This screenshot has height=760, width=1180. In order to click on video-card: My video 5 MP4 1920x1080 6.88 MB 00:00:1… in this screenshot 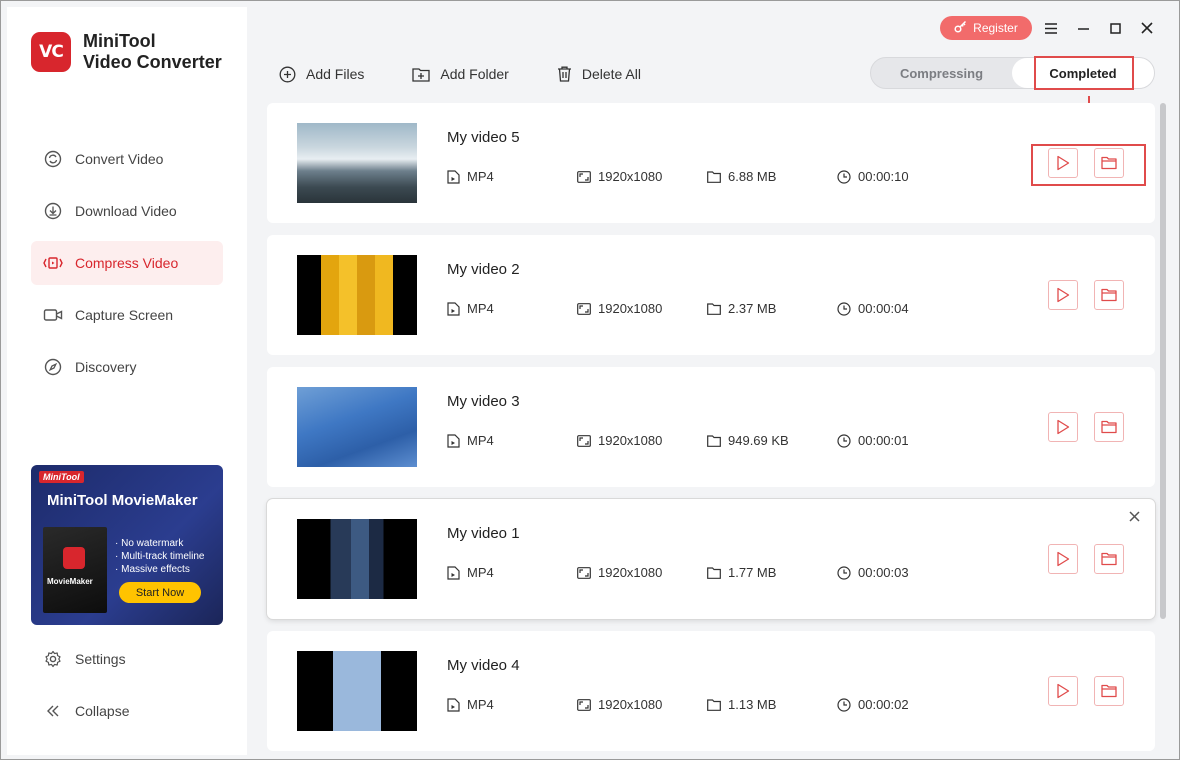, I will do `click(711, 163)`.